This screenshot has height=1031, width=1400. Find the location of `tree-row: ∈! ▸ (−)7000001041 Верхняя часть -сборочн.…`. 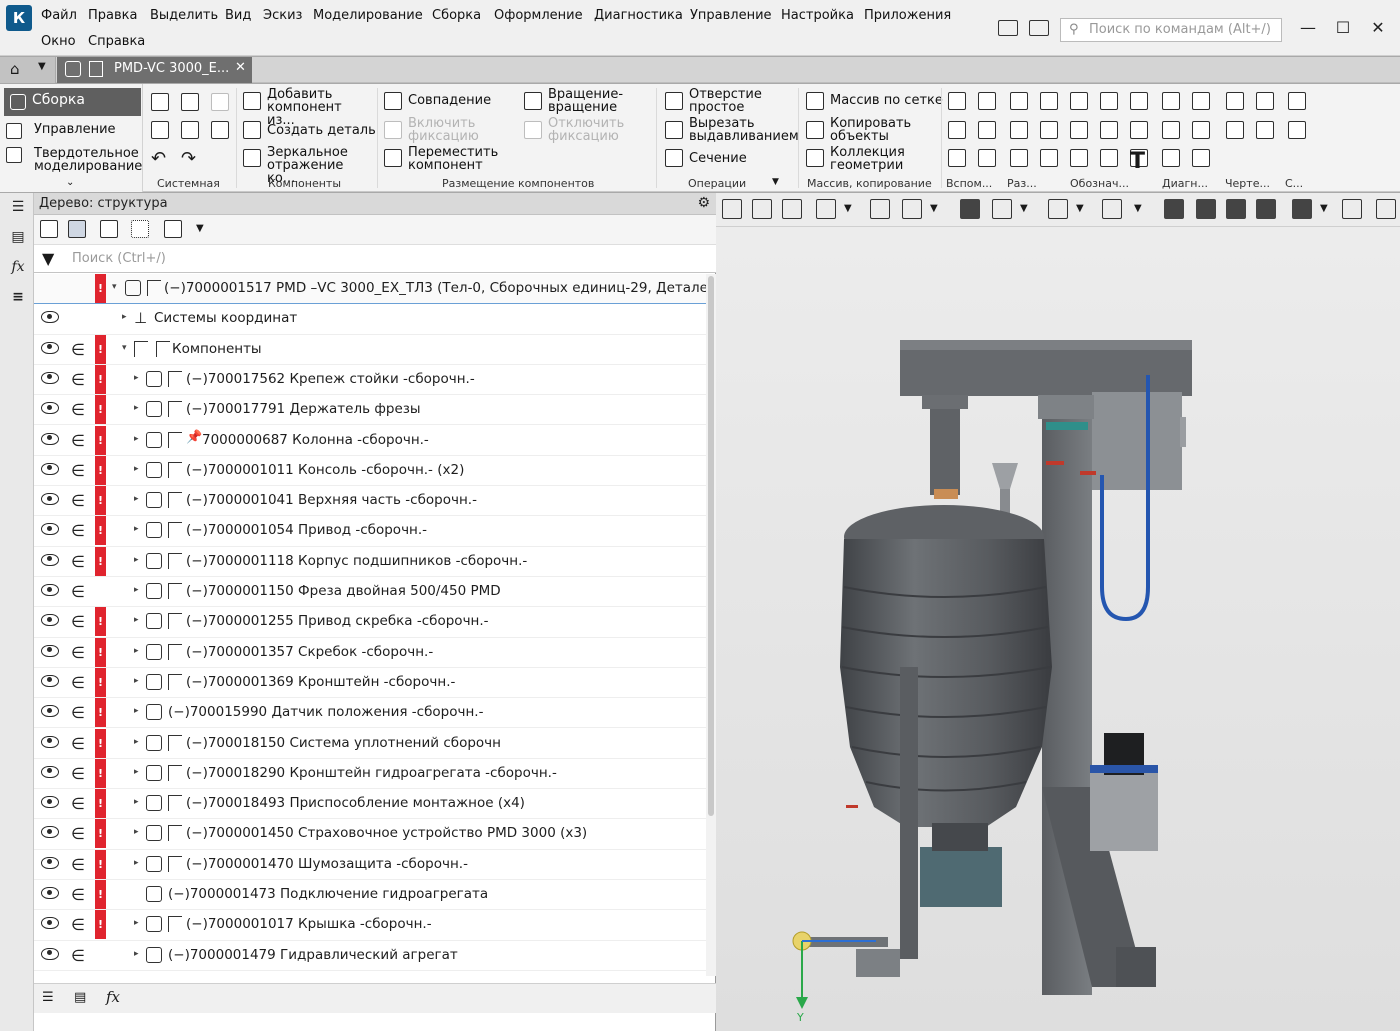

tree-row: ∈! ▸ (−)7000001041 Верхняя часть -сборочн.… is located at coordinates (370, 501).